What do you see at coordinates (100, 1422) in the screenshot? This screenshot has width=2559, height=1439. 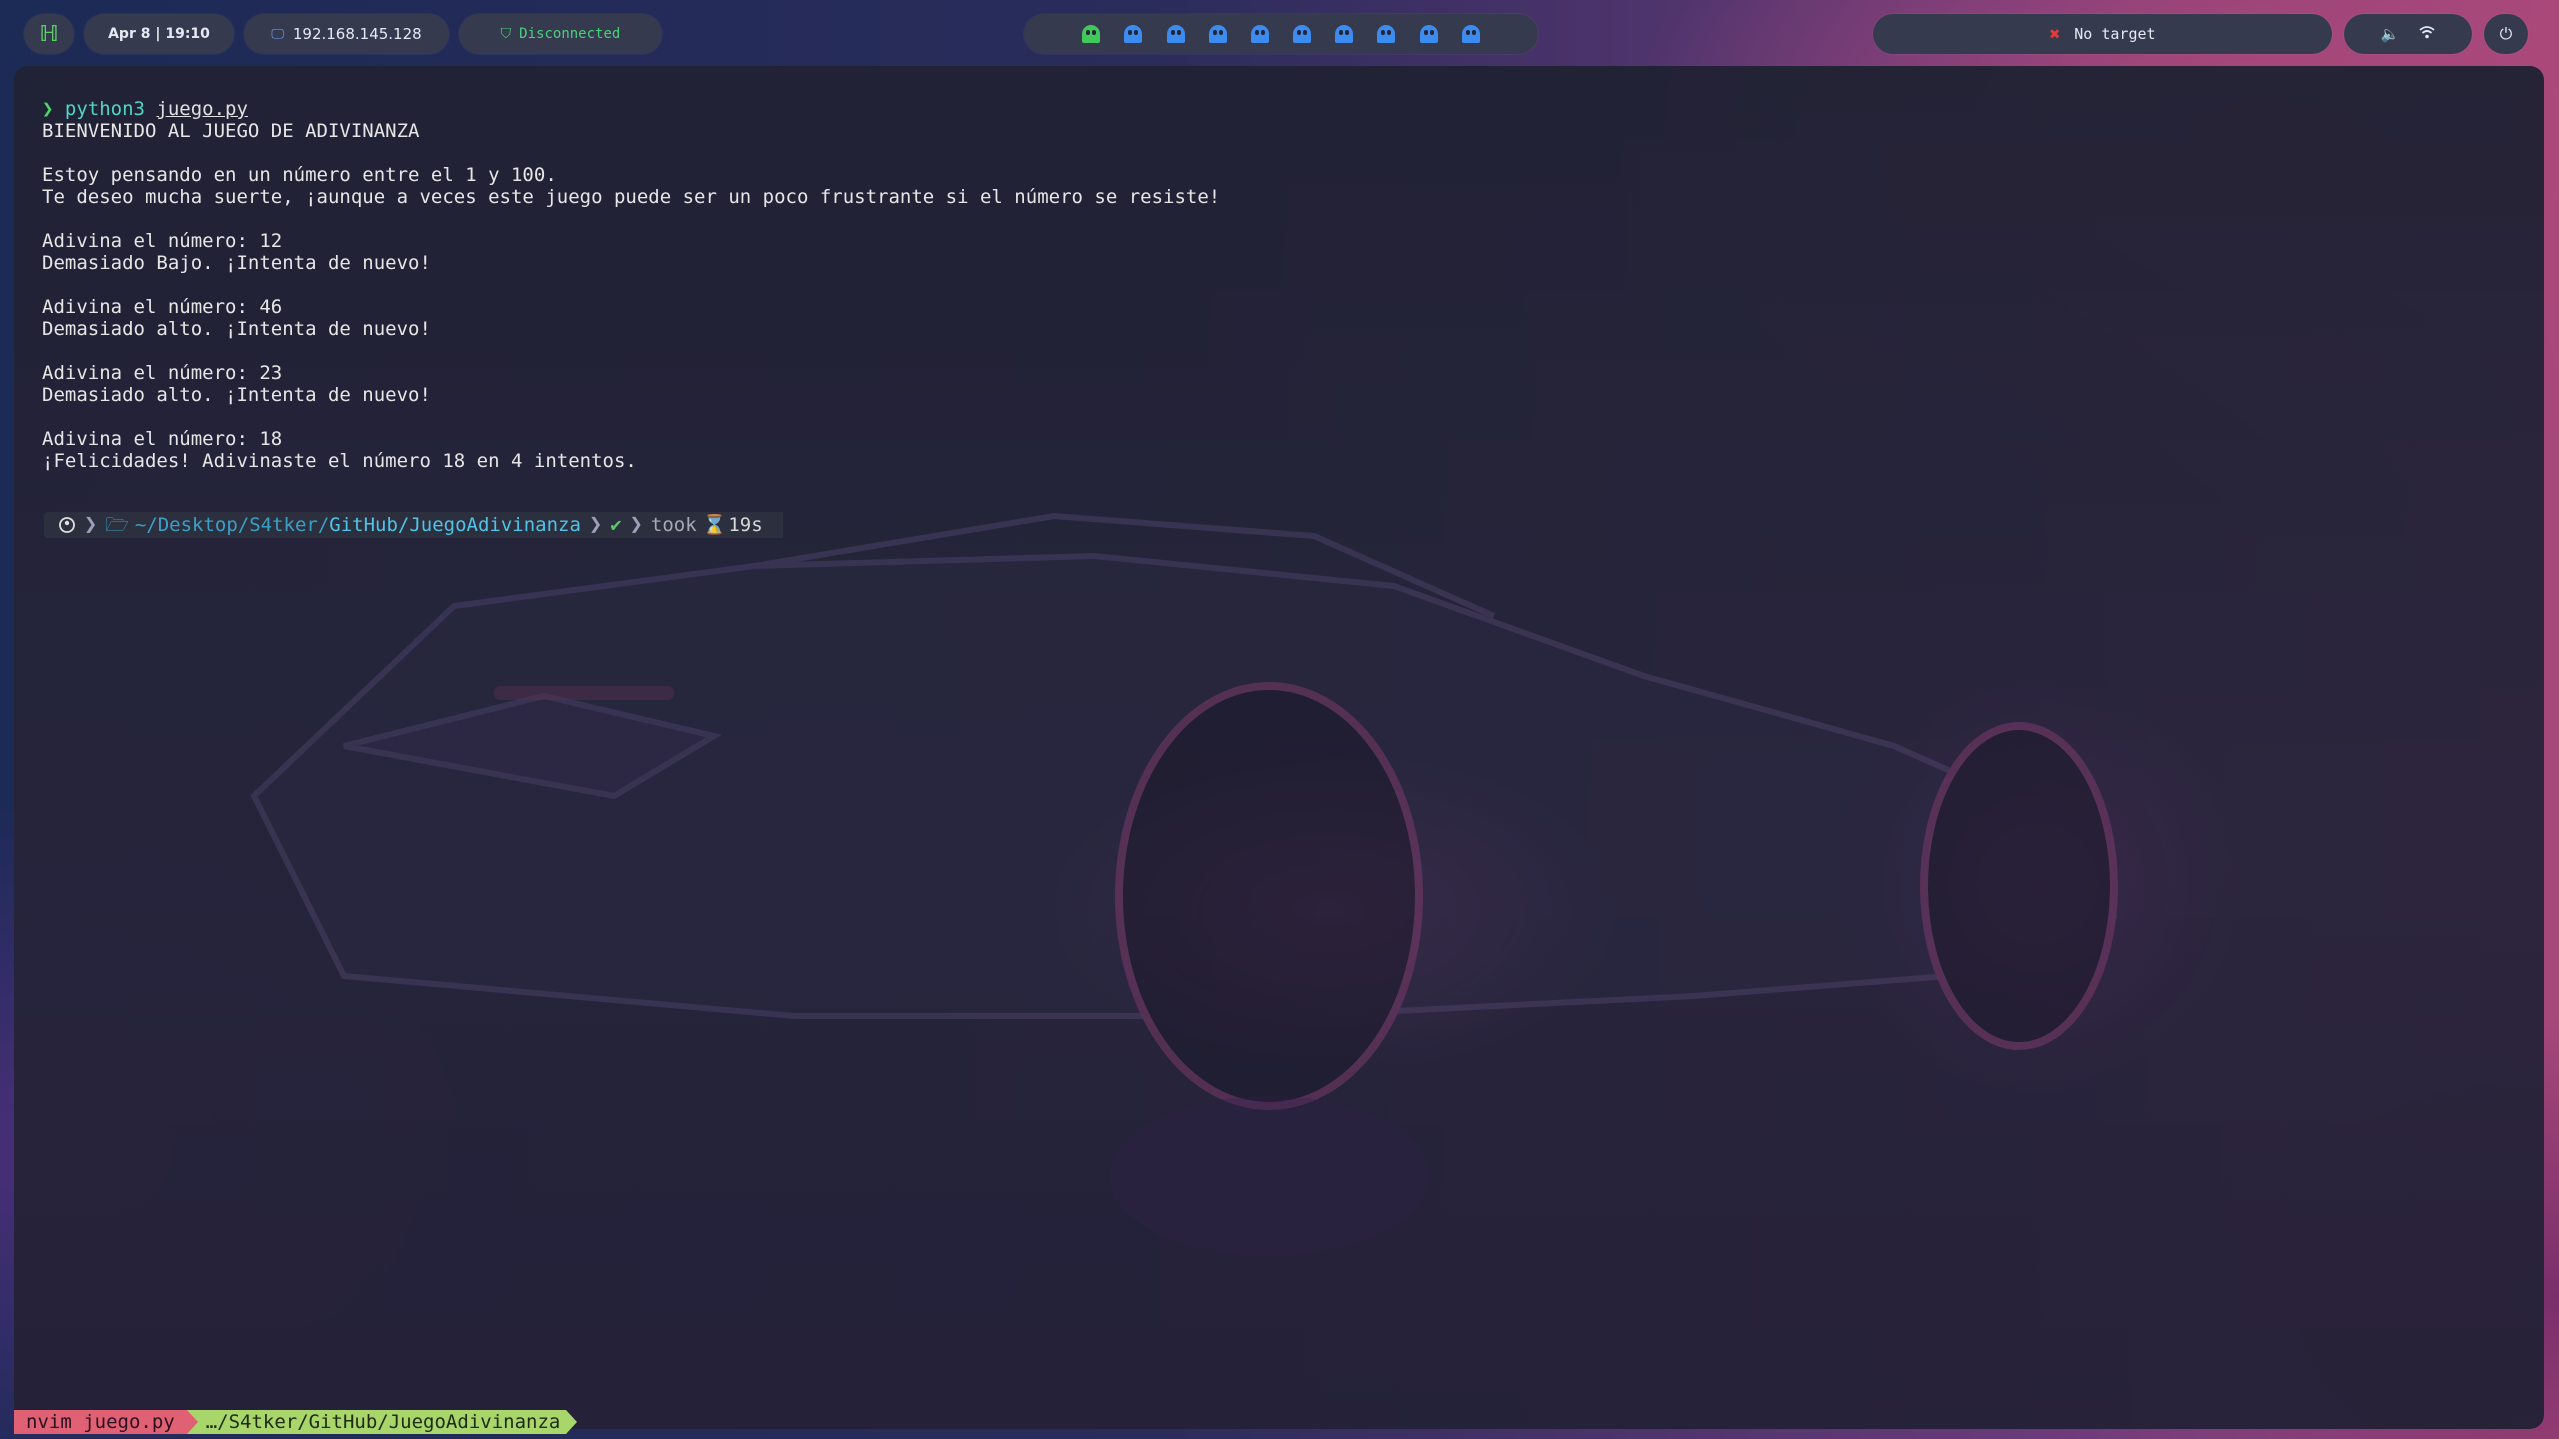 I see `status-mode: nvim juego.py` at bounding box center [100, 1422].